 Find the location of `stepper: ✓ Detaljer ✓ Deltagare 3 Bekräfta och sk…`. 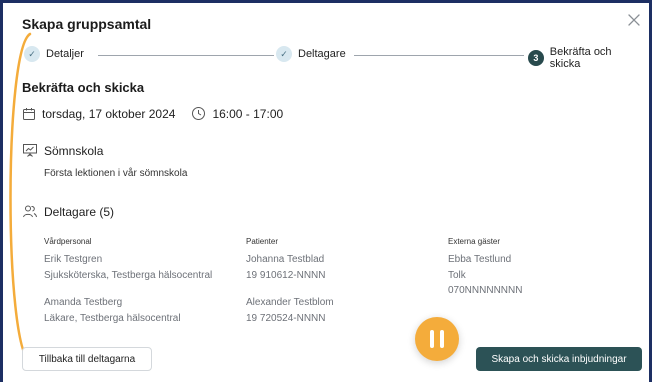

stepper: ✓ Detaljer ✓ Deltagare 3 Bekräfta och sk… is located at coordinates (334, 58).